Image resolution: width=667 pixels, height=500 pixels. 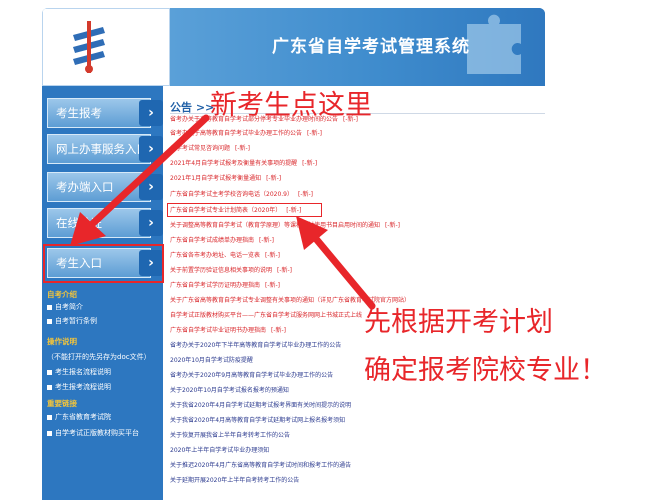 What do you see at coordinates (228, 331) in the screenshot?
I see `list-item: 广东省自学考试毕业证明书办理指南 [-新-]` at bounding box center [228, 331].